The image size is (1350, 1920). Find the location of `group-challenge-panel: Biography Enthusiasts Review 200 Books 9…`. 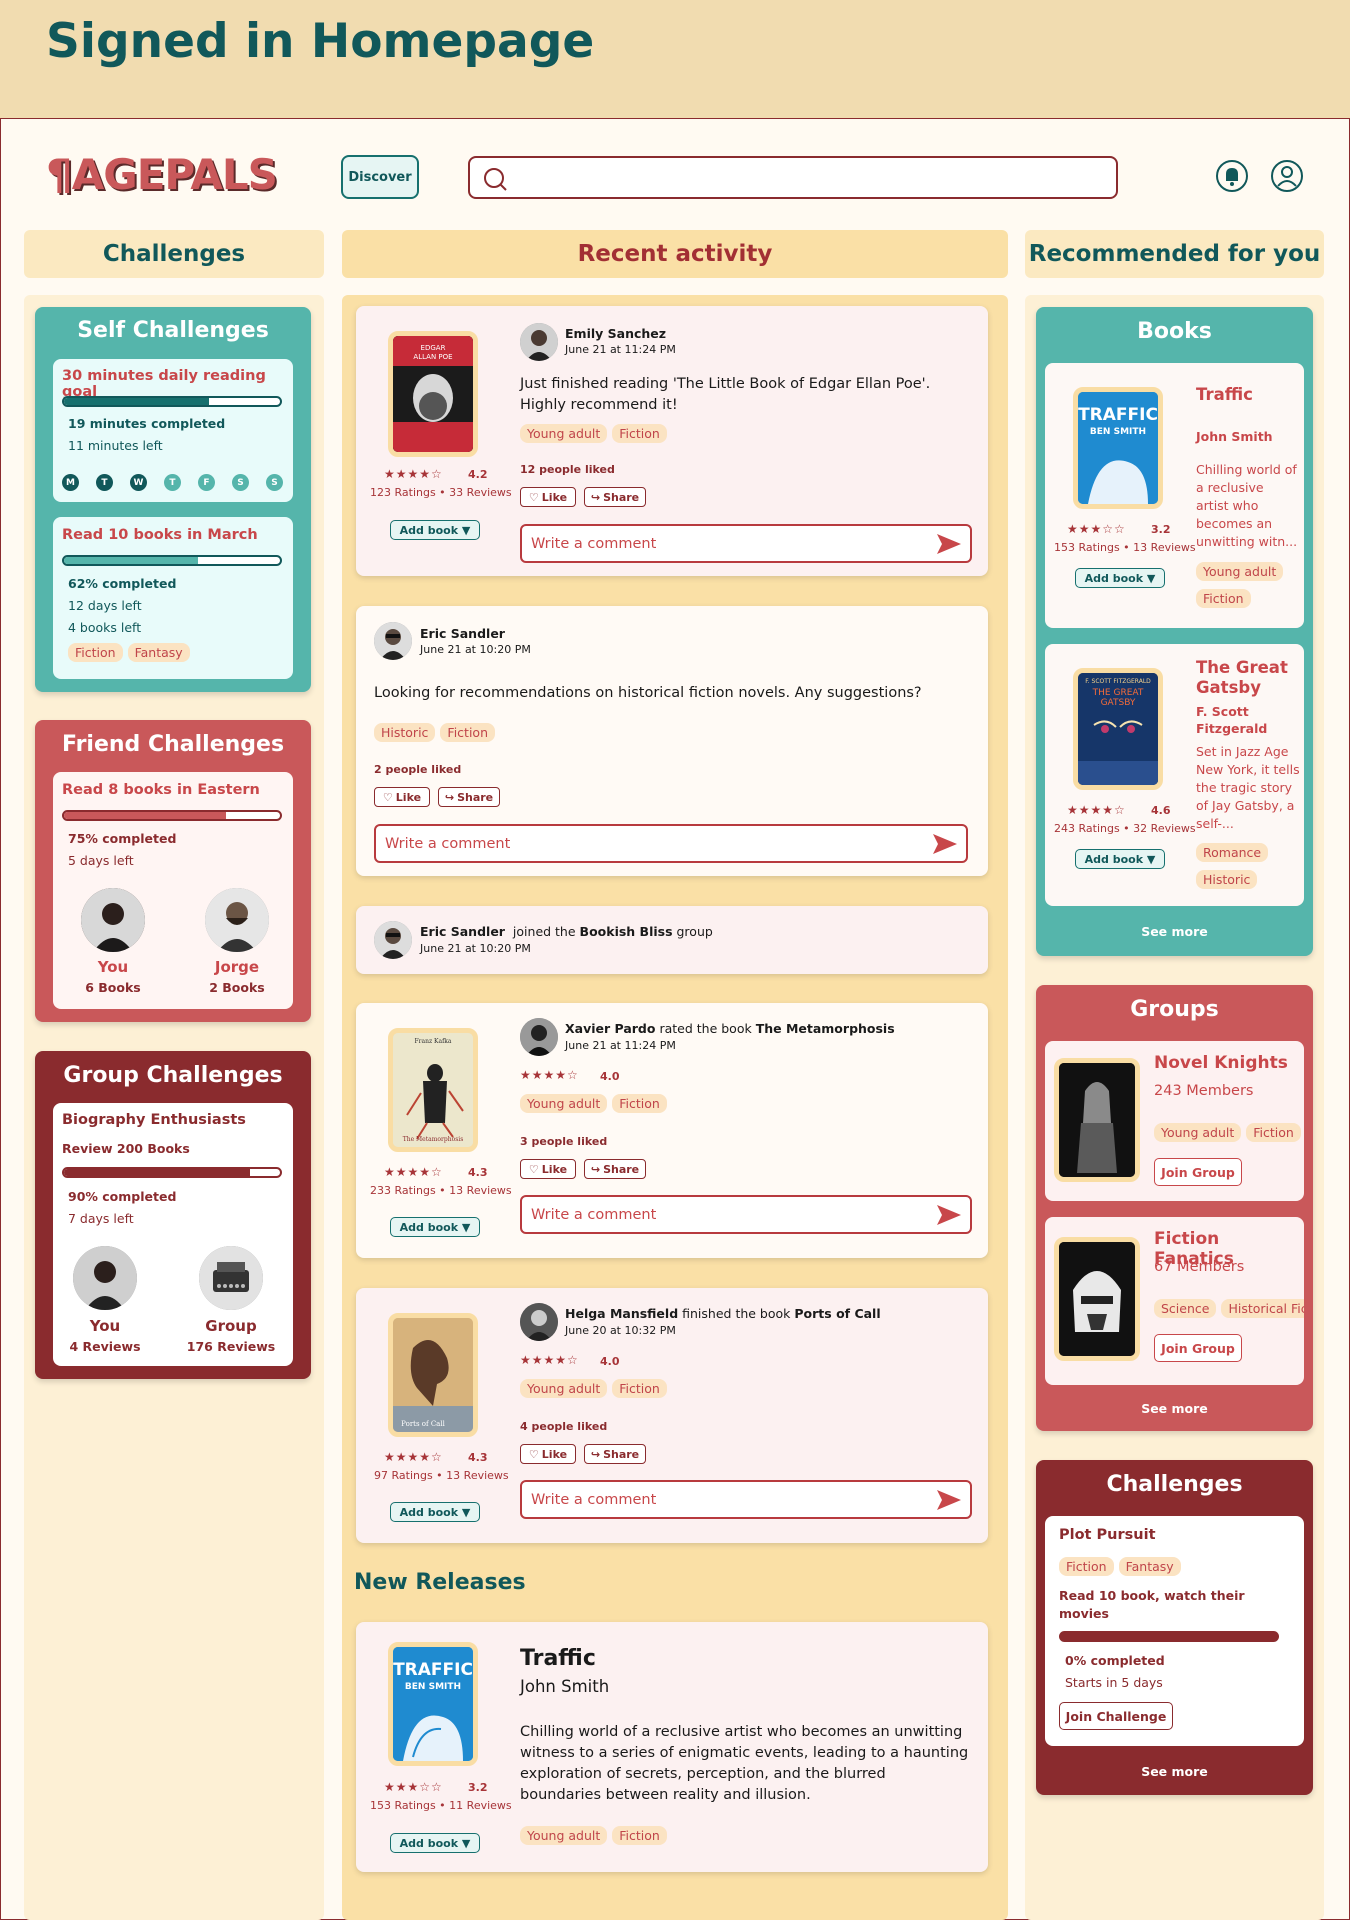

group-challenge-panel: Biography Enthusiasts Review 200 Books 9… is located at coordinates (173, 1234).